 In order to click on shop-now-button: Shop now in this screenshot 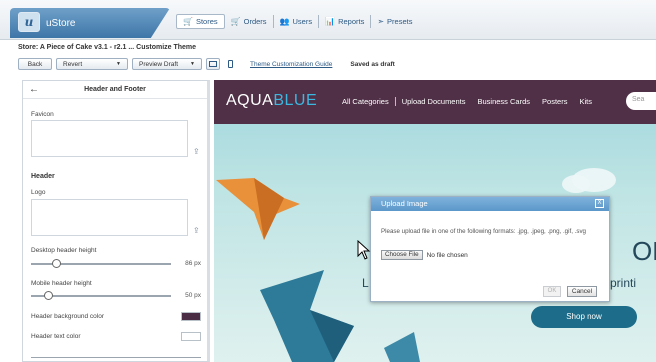, I will do `click(584, 317)`.